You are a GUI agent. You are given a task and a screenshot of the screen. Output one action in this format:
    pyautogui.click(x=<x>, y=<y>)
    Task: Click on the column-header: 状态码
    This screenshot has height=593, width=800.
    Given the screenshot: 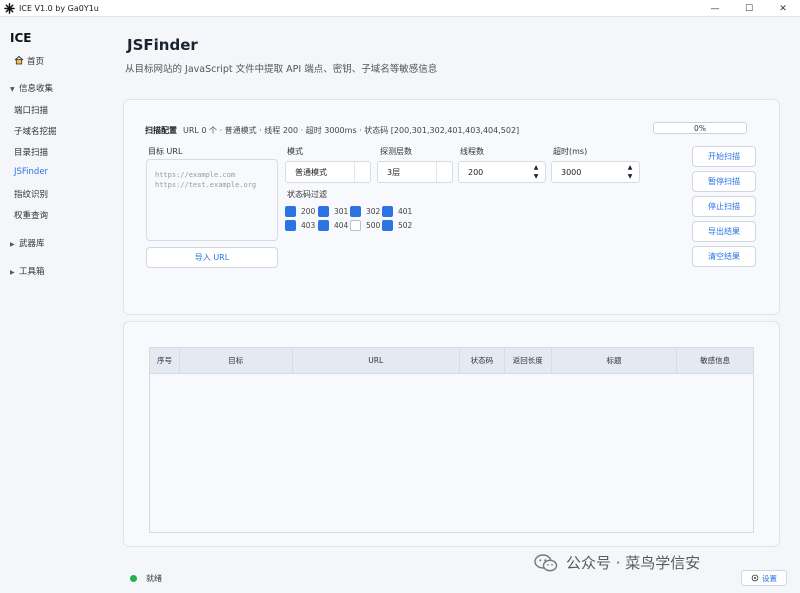 What is the action you would take?
    pyautogui.click(x=482, y=360)
    